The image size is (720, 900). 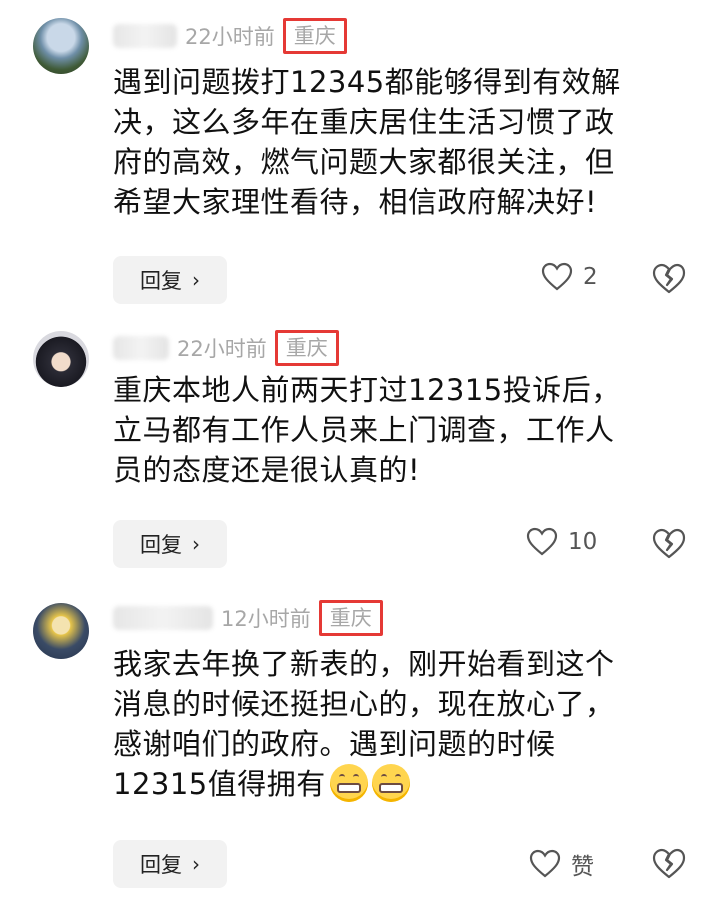 I want to click on like-count: 赞, so click(x=582, y=867).